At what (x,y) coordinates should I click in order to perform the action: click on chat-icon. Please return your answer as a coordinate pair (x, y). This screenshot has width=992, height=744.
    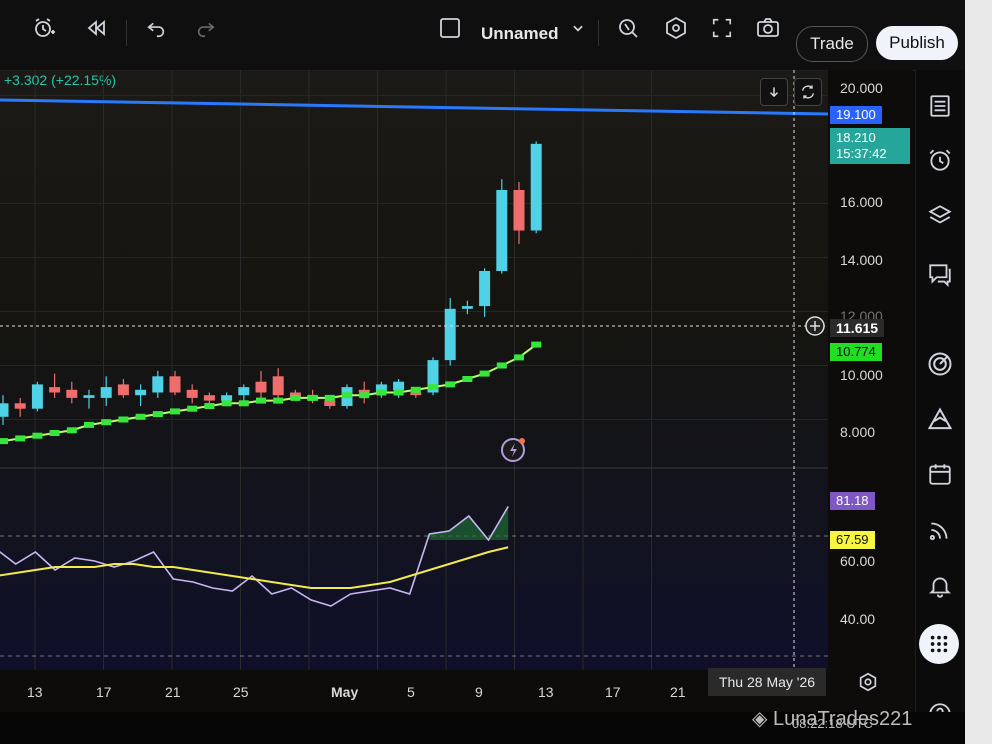
    Looking at the image, I should click on (940, 274).